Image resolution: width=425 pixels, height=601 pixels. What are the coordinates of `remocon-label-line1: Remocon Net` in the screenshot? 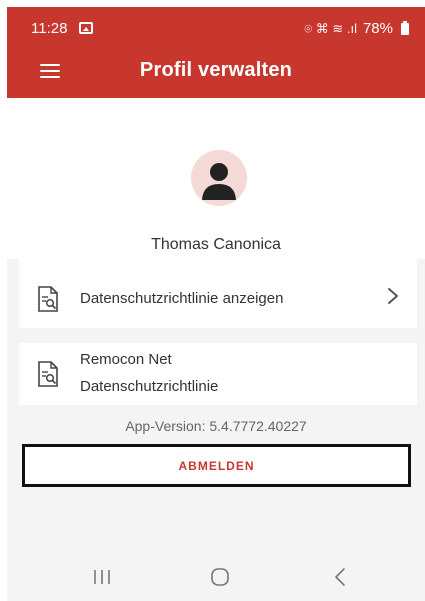 It's located at (126, 359).